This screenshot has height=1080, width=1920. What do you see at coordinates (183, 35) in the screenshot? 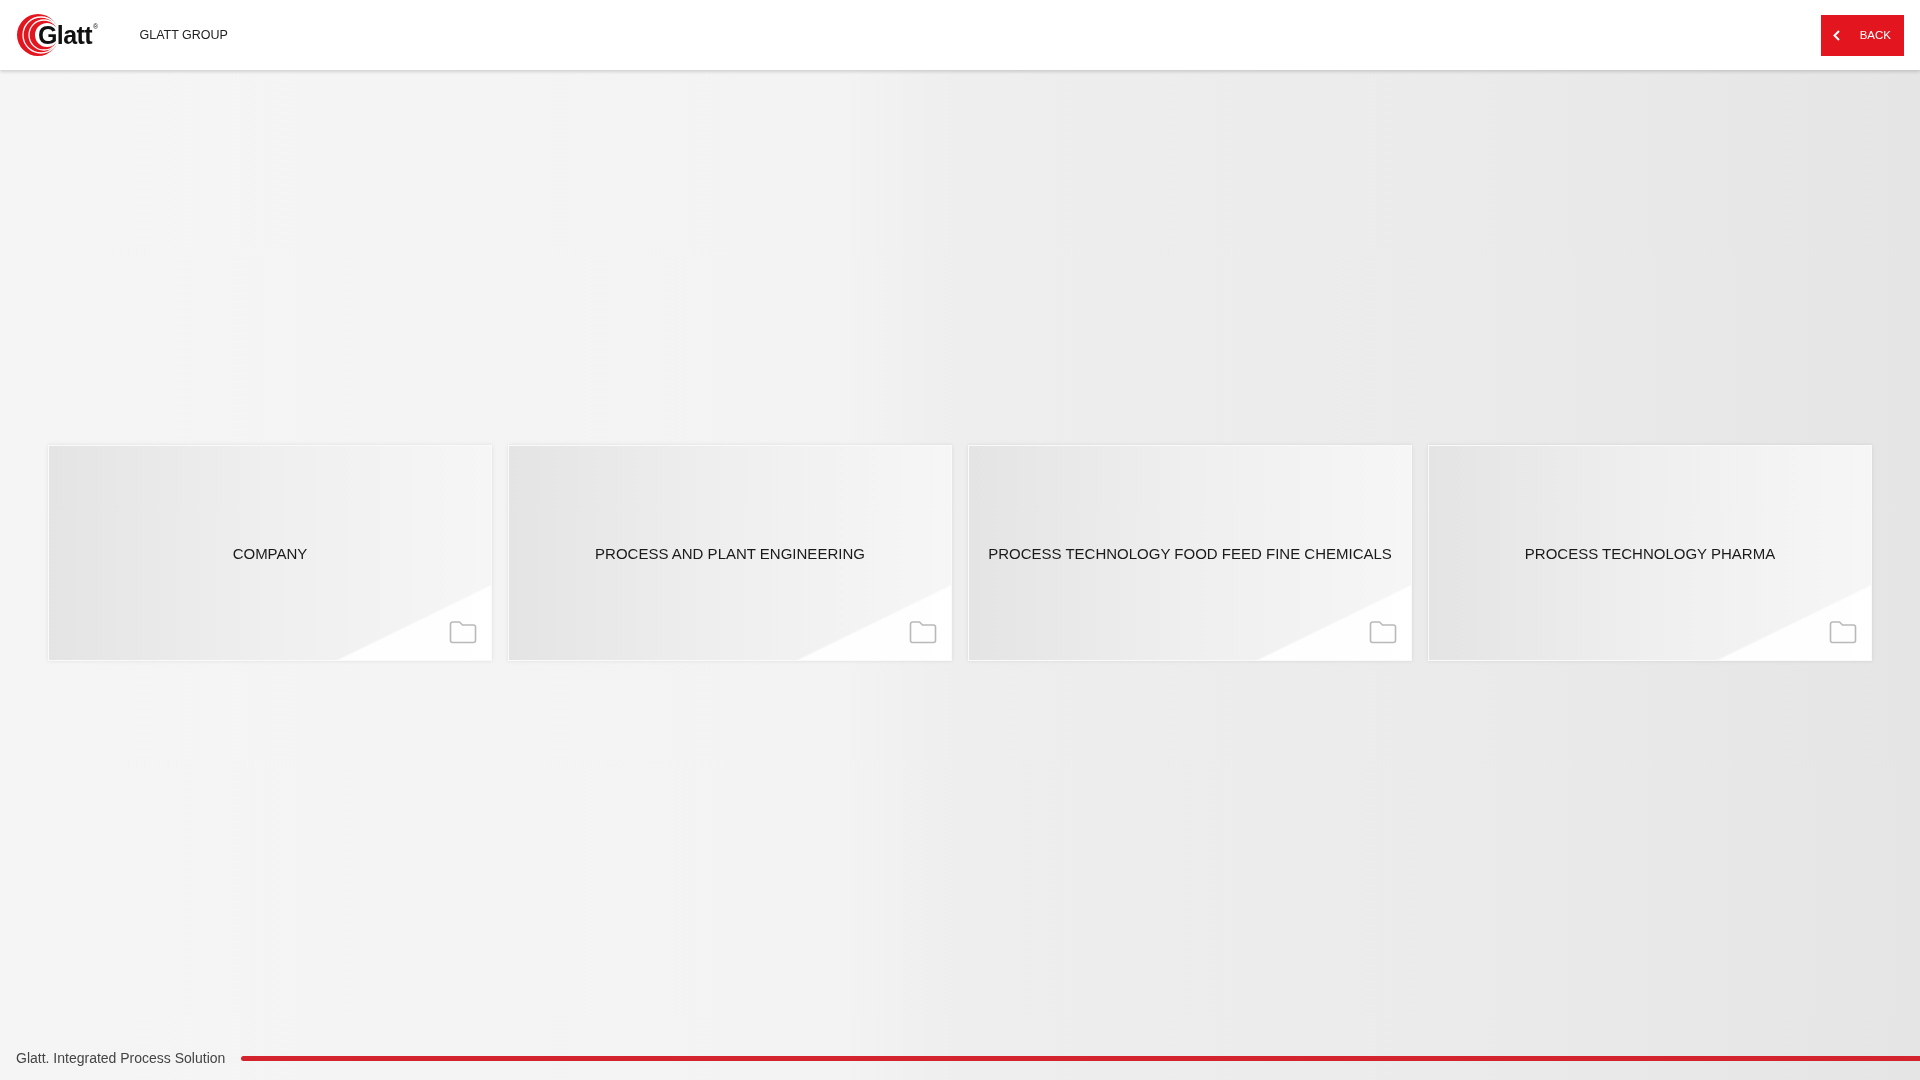
I see `site-title: GLATT GROUP` at bounding box center [183, 35].